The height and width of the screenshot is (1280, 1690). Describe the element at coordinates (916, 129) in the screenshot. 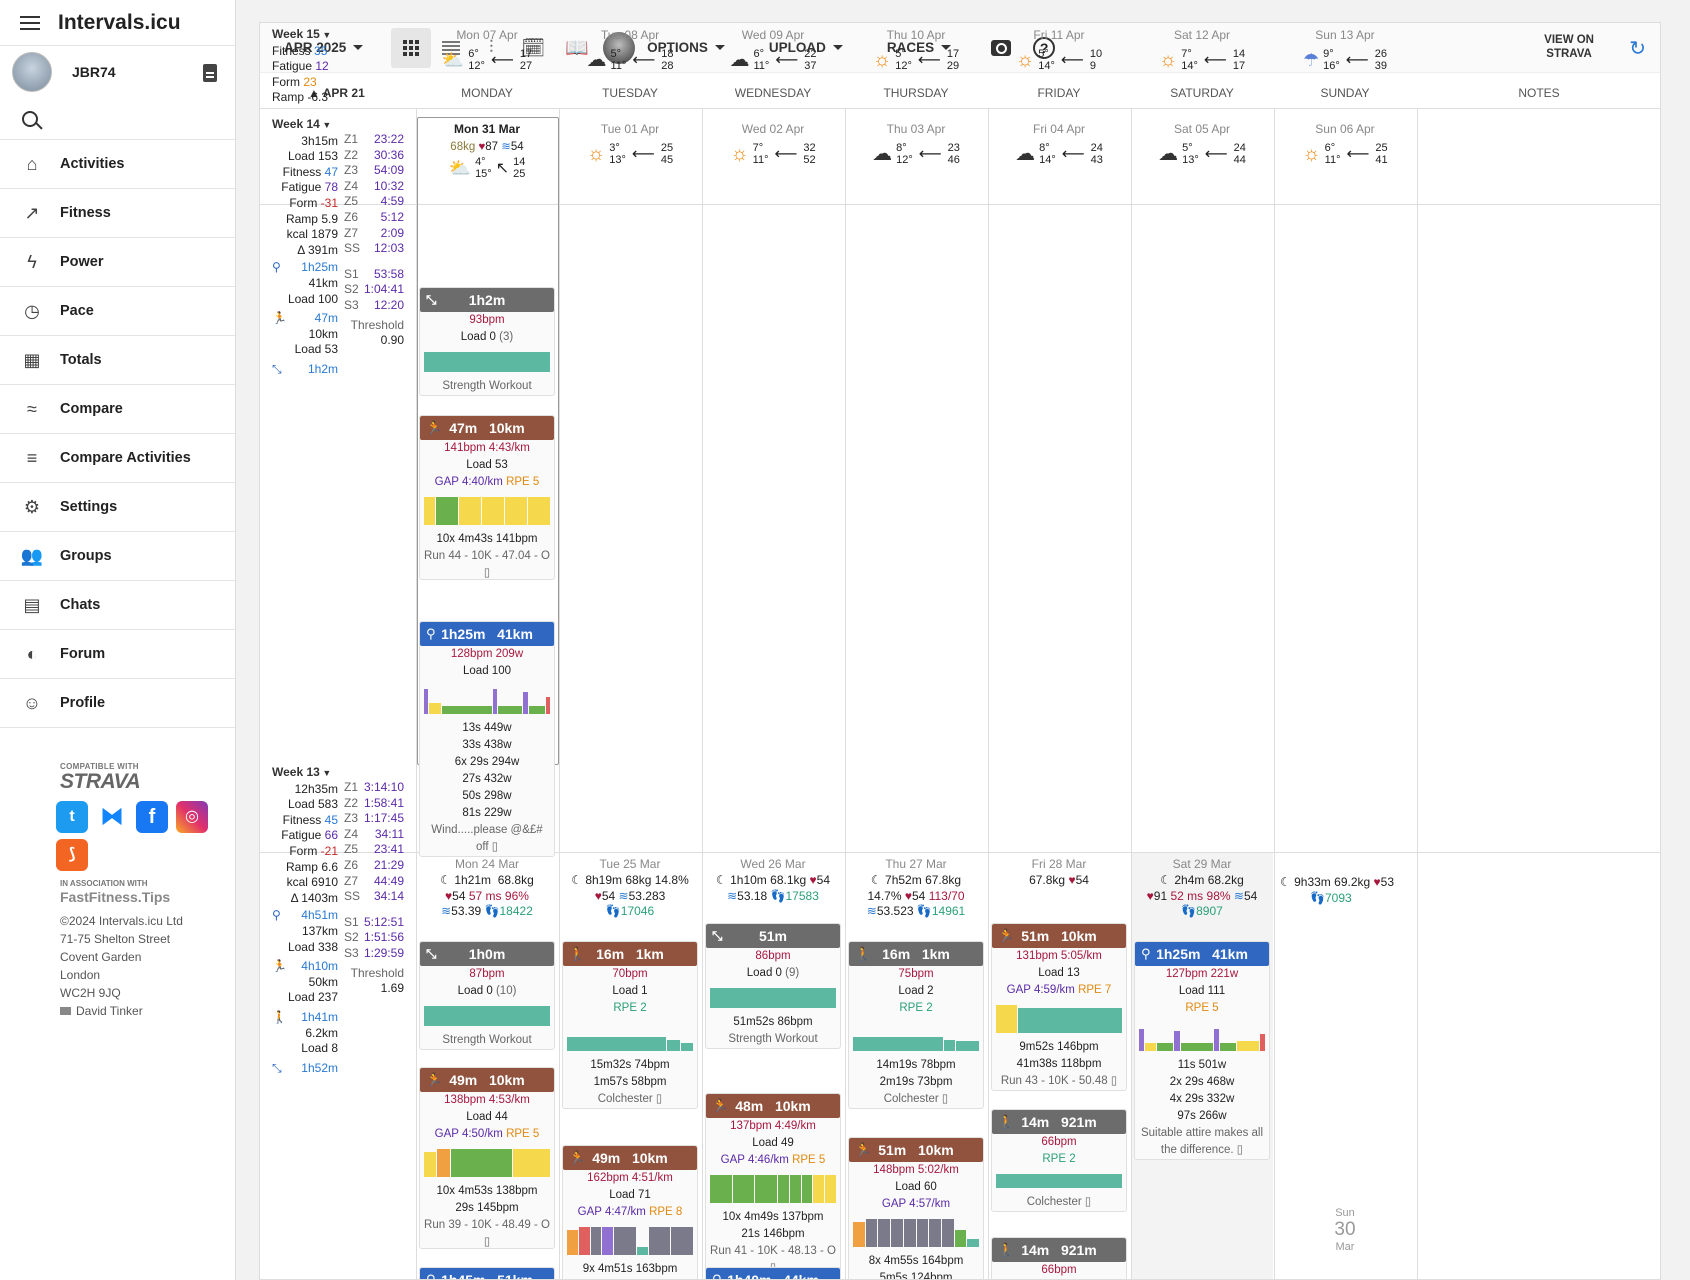

I see `day-date: Thu 03 Apr` at that location.